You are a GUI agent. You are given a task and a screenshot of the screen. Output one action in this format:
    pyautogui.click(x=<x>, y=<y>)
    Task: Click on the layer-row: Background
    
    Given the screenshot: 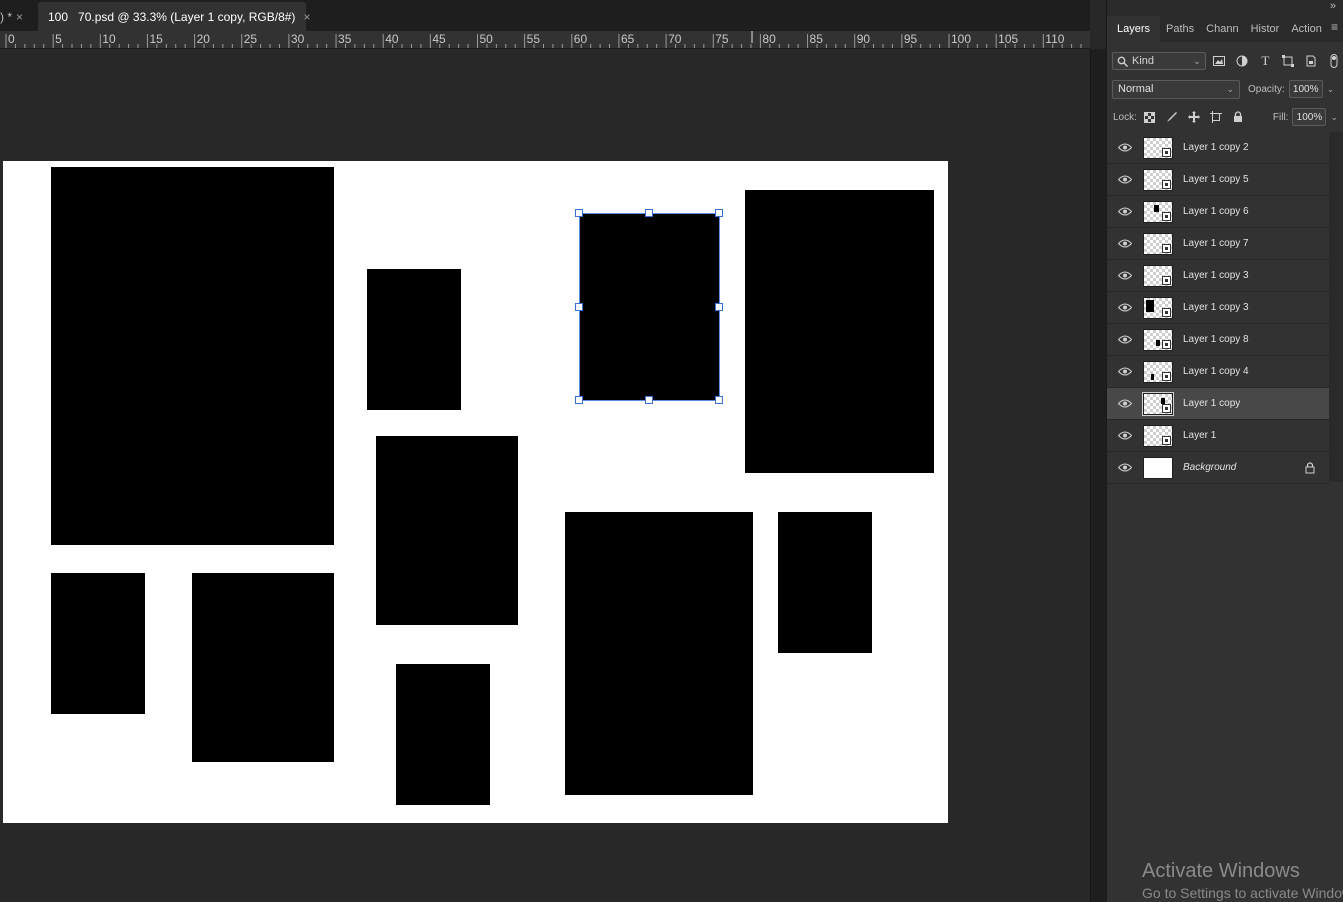 What is the action you would take?
    pyautogui.click(x=1218, y=468)
    